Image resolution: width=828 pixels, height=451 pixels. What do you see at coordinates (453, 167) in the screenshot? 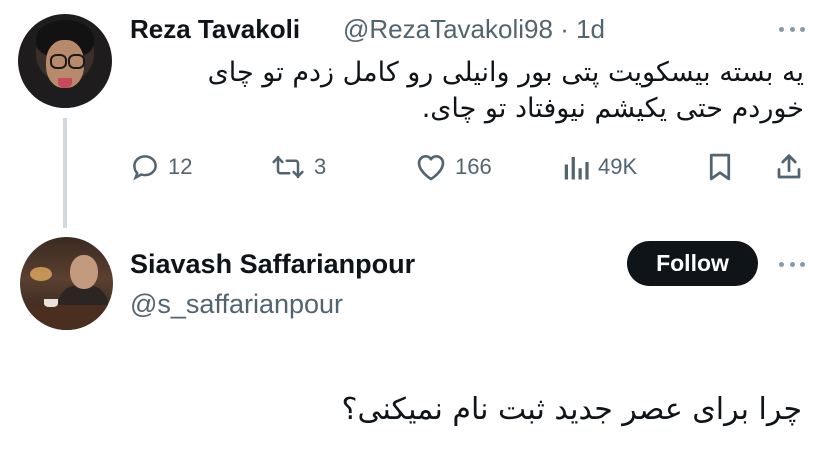
I see `like-button: 166` at bounding box center [453, 167].